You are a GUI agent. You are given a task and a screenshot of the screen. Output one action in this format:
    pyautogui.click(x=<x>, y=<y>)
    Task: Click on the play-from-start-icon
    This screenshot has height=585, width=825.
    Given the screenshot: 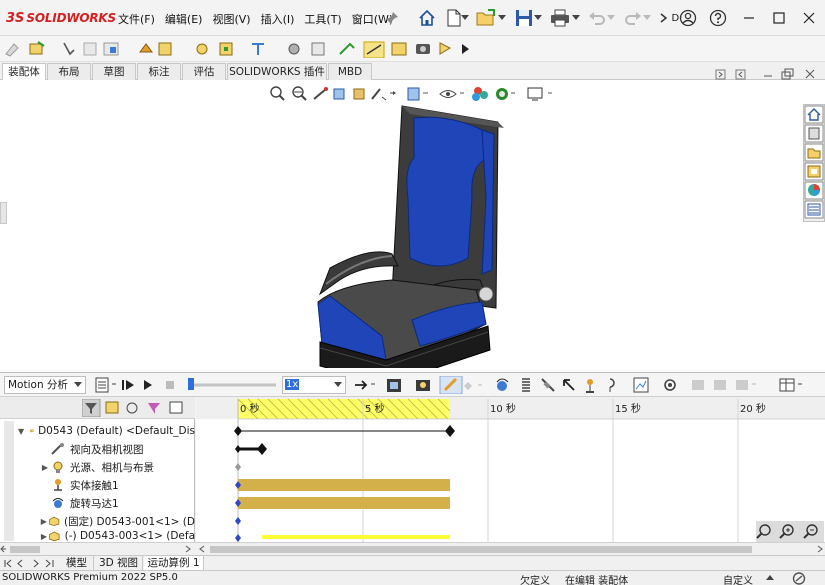 What is the action you would take?
    pyautogui.click(x=128, y=385)
    